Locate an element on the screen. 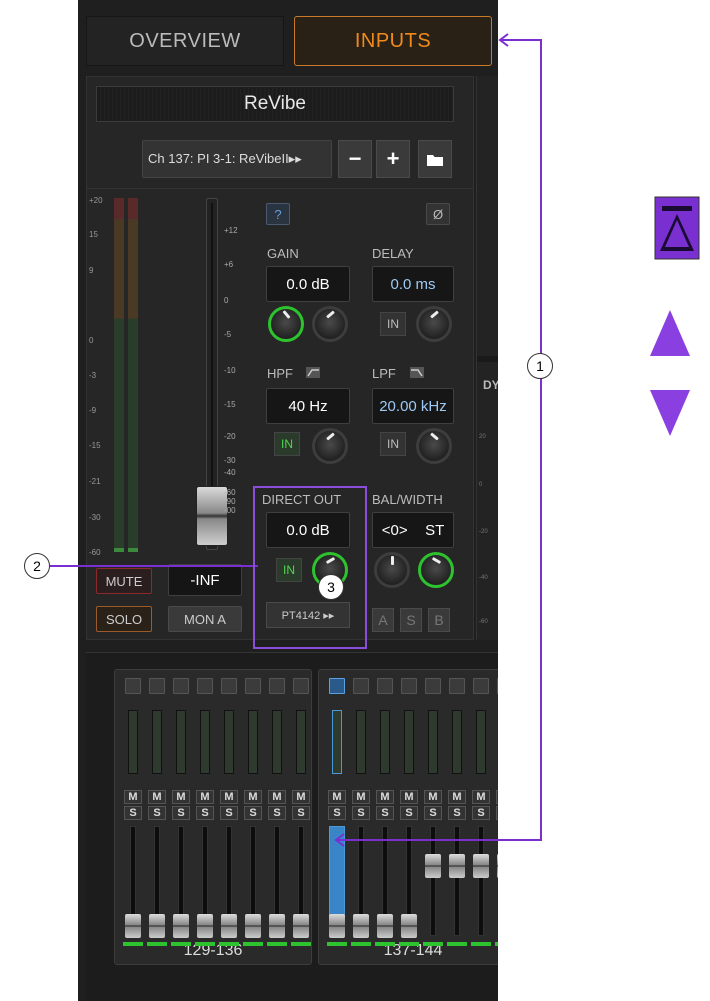 This screenshot has width=710, height=1001. highlight-box is located at coordinates (310, 567).